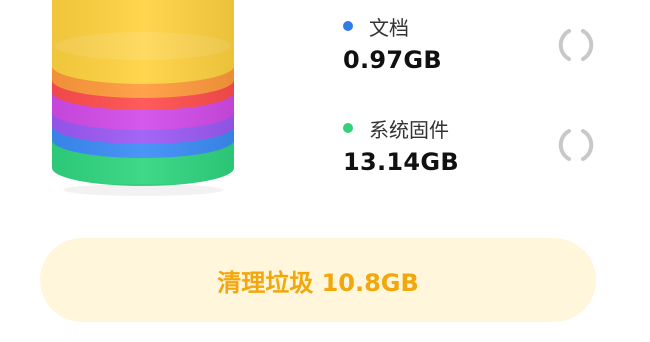  I want to click on item-size: 13.14GB, so click(401, 162).